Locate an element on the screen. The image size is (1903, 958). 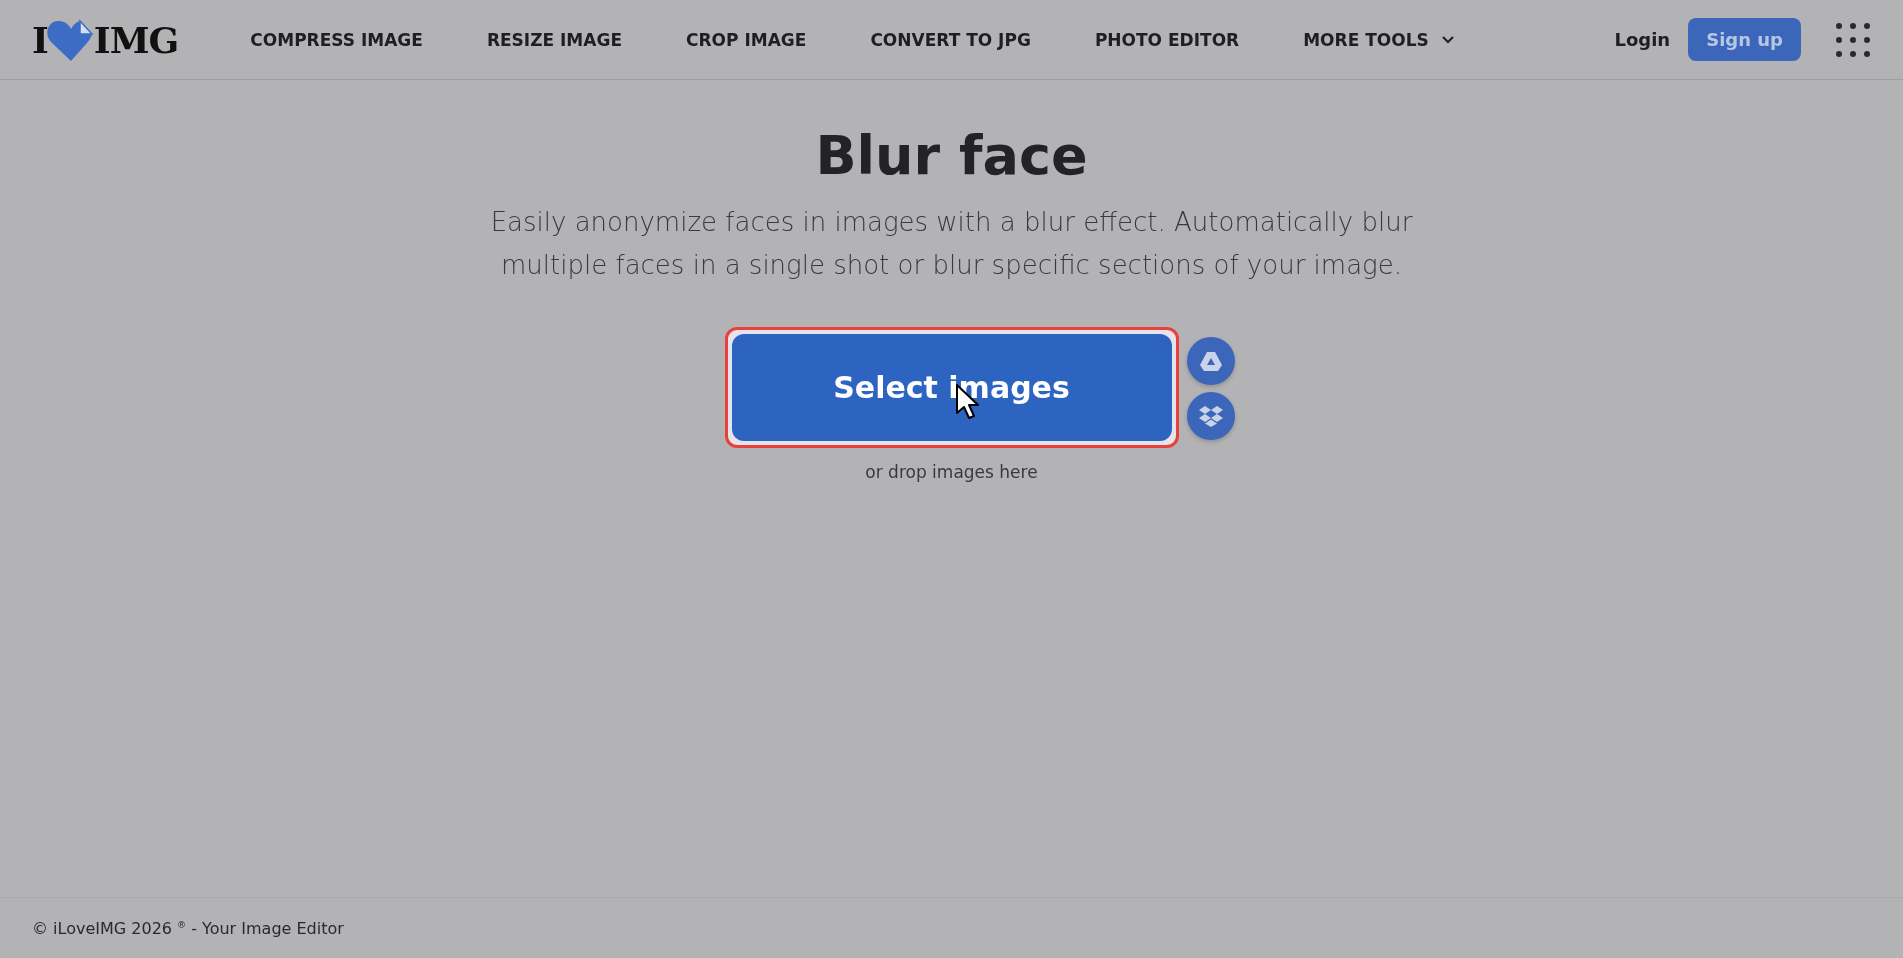
nav-link: CROP IMAGE is located at coordinates (746, 39).